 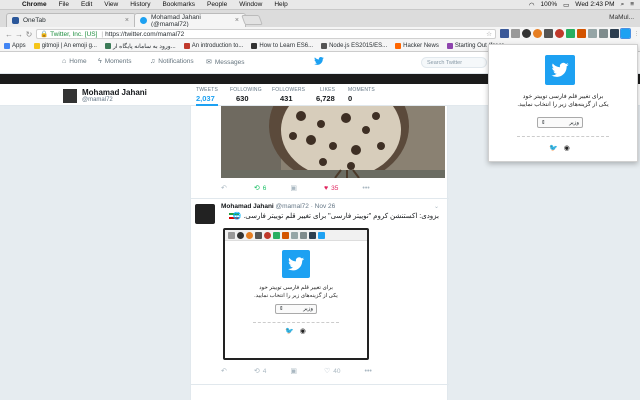 What do you see at coordinates (319, 61) in the screenshot?
I see `twitter-bird-icon` at bounding box center [319, 61].